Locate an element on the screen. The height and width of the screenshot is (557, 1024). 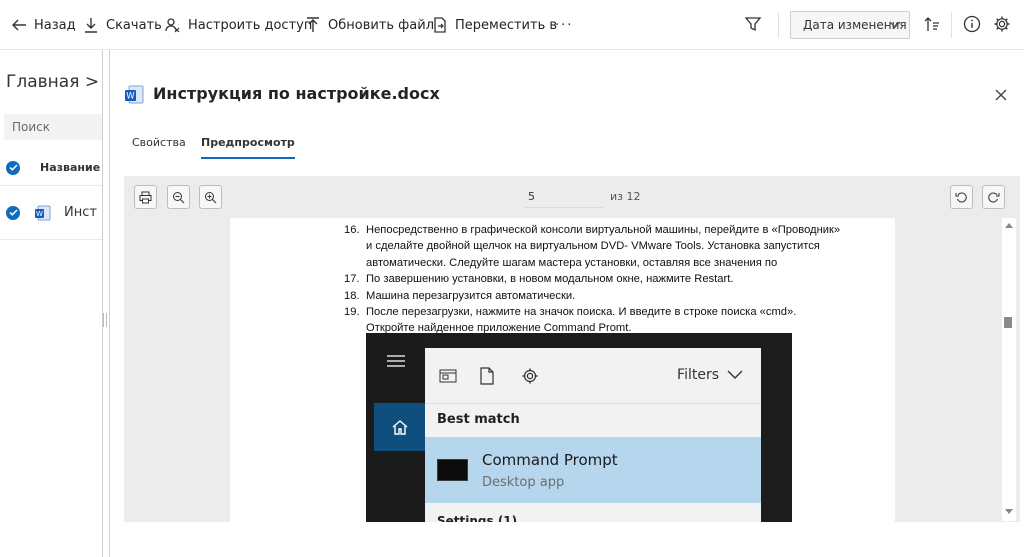
tab-preview: Предпросмотр is located at coordinates (248, 147).